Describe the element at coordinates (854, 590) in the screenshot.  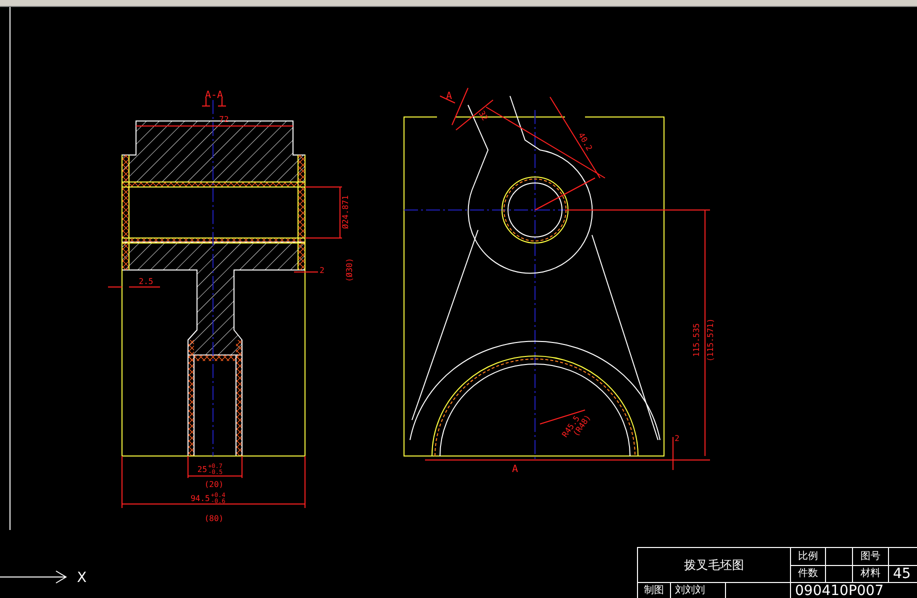
I see `drawing-code: 090410P007` at that location.